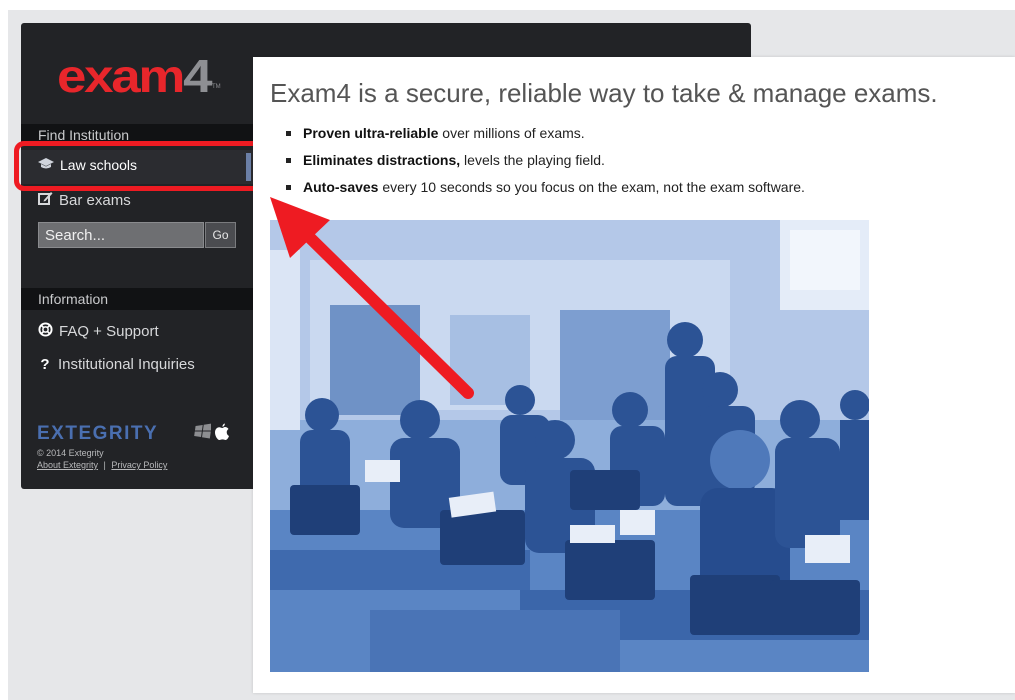  What do you see at coordinates (141, 166) in the screenshot?
I see `law-schools-highlight-box` at bounding box center [141, 166].